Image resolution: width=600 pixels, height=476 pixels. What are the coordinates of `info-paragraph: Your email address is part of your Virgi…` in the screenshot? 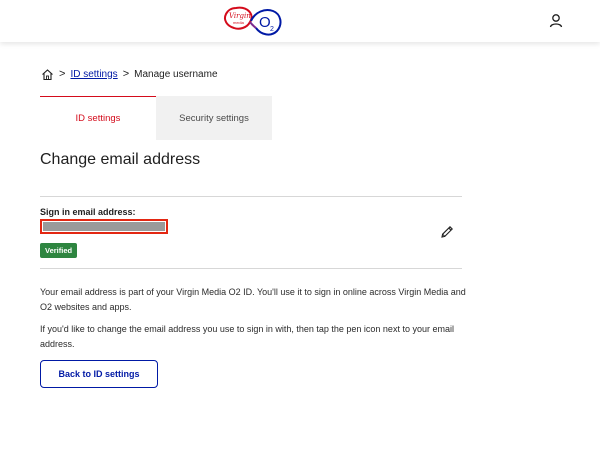 It's located at (253, 299).